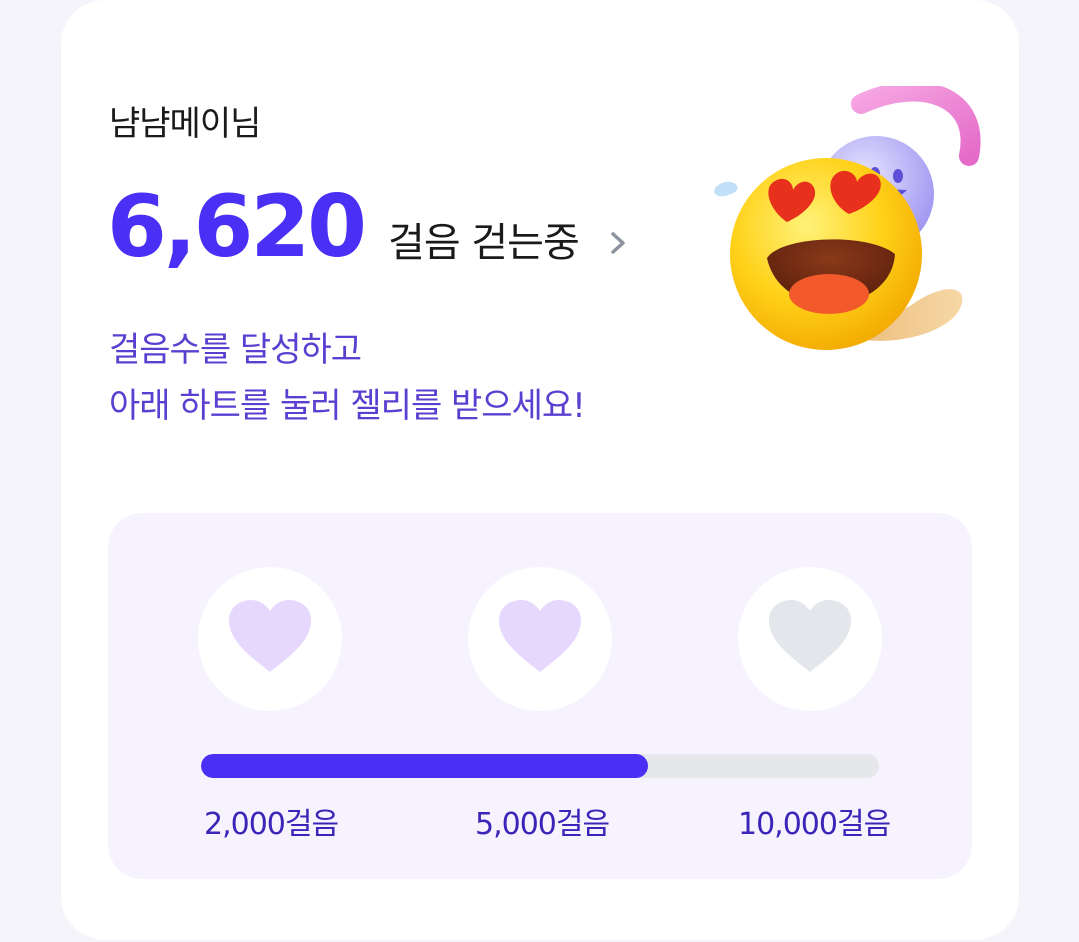 The image size is (1079, 942). I want to click on milestone-heart-button-2000, so click(270, 639).